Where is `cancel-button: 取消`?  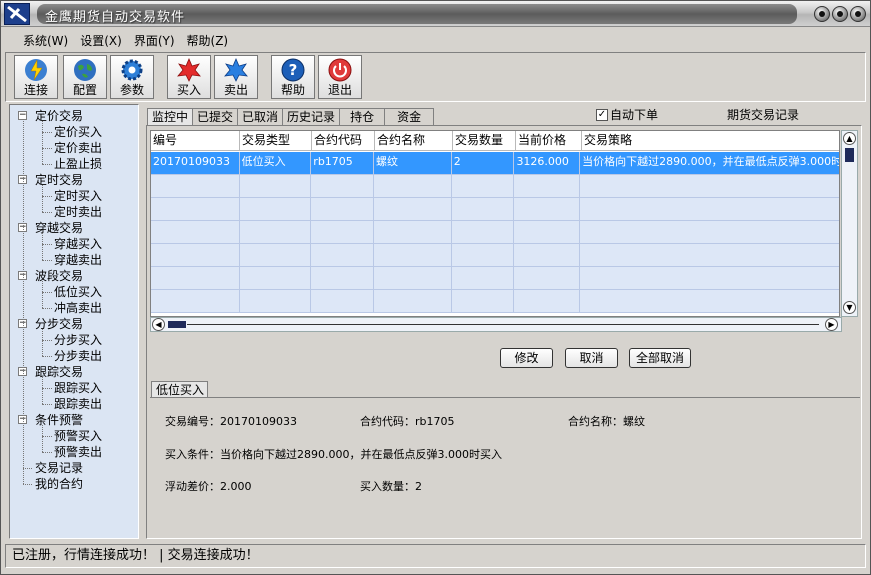 cancel-button: 取消 is located at coordinates (591, 358).